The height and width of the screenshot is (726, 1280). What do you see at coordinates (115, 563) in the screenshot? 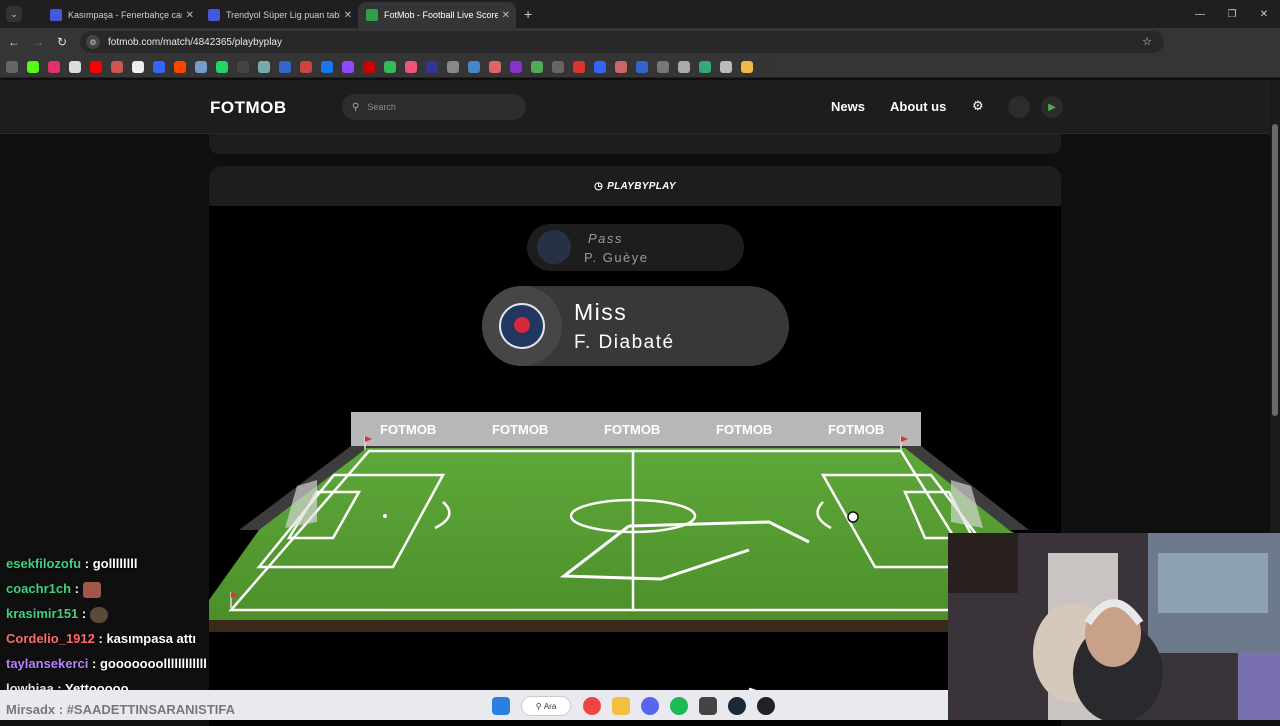
I see `chat-text: gollllllll` at bounding box center [115, 563].